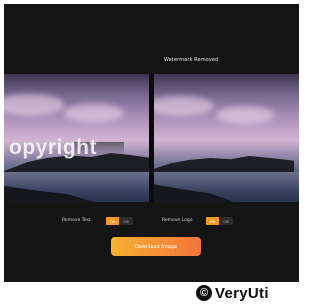  I want to click on remove-logo-label: Remove Logo, so click(177, 220).